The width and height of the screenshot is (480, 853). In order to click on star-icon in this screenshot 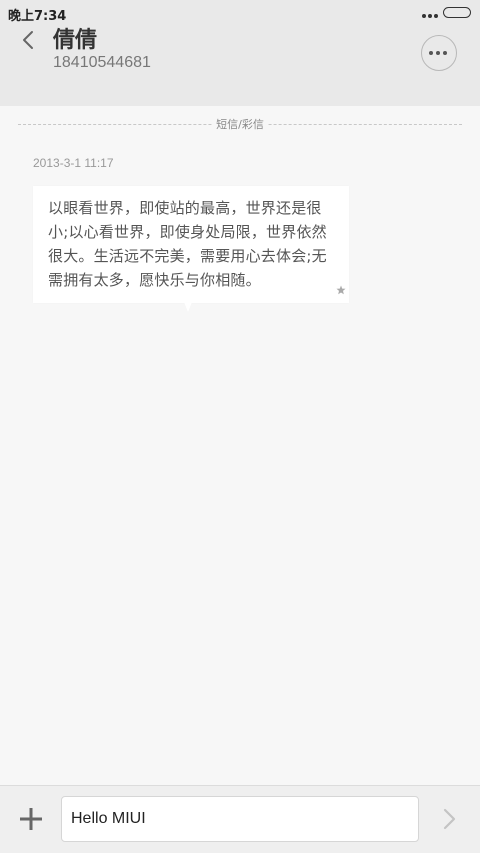, I will do `click(341, 290)`.